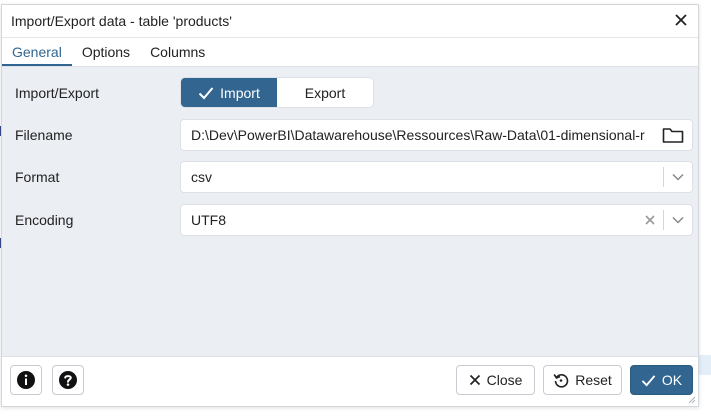 This screenshot has height=416, width=711. I want to click on help-icon, so click(68, 380).